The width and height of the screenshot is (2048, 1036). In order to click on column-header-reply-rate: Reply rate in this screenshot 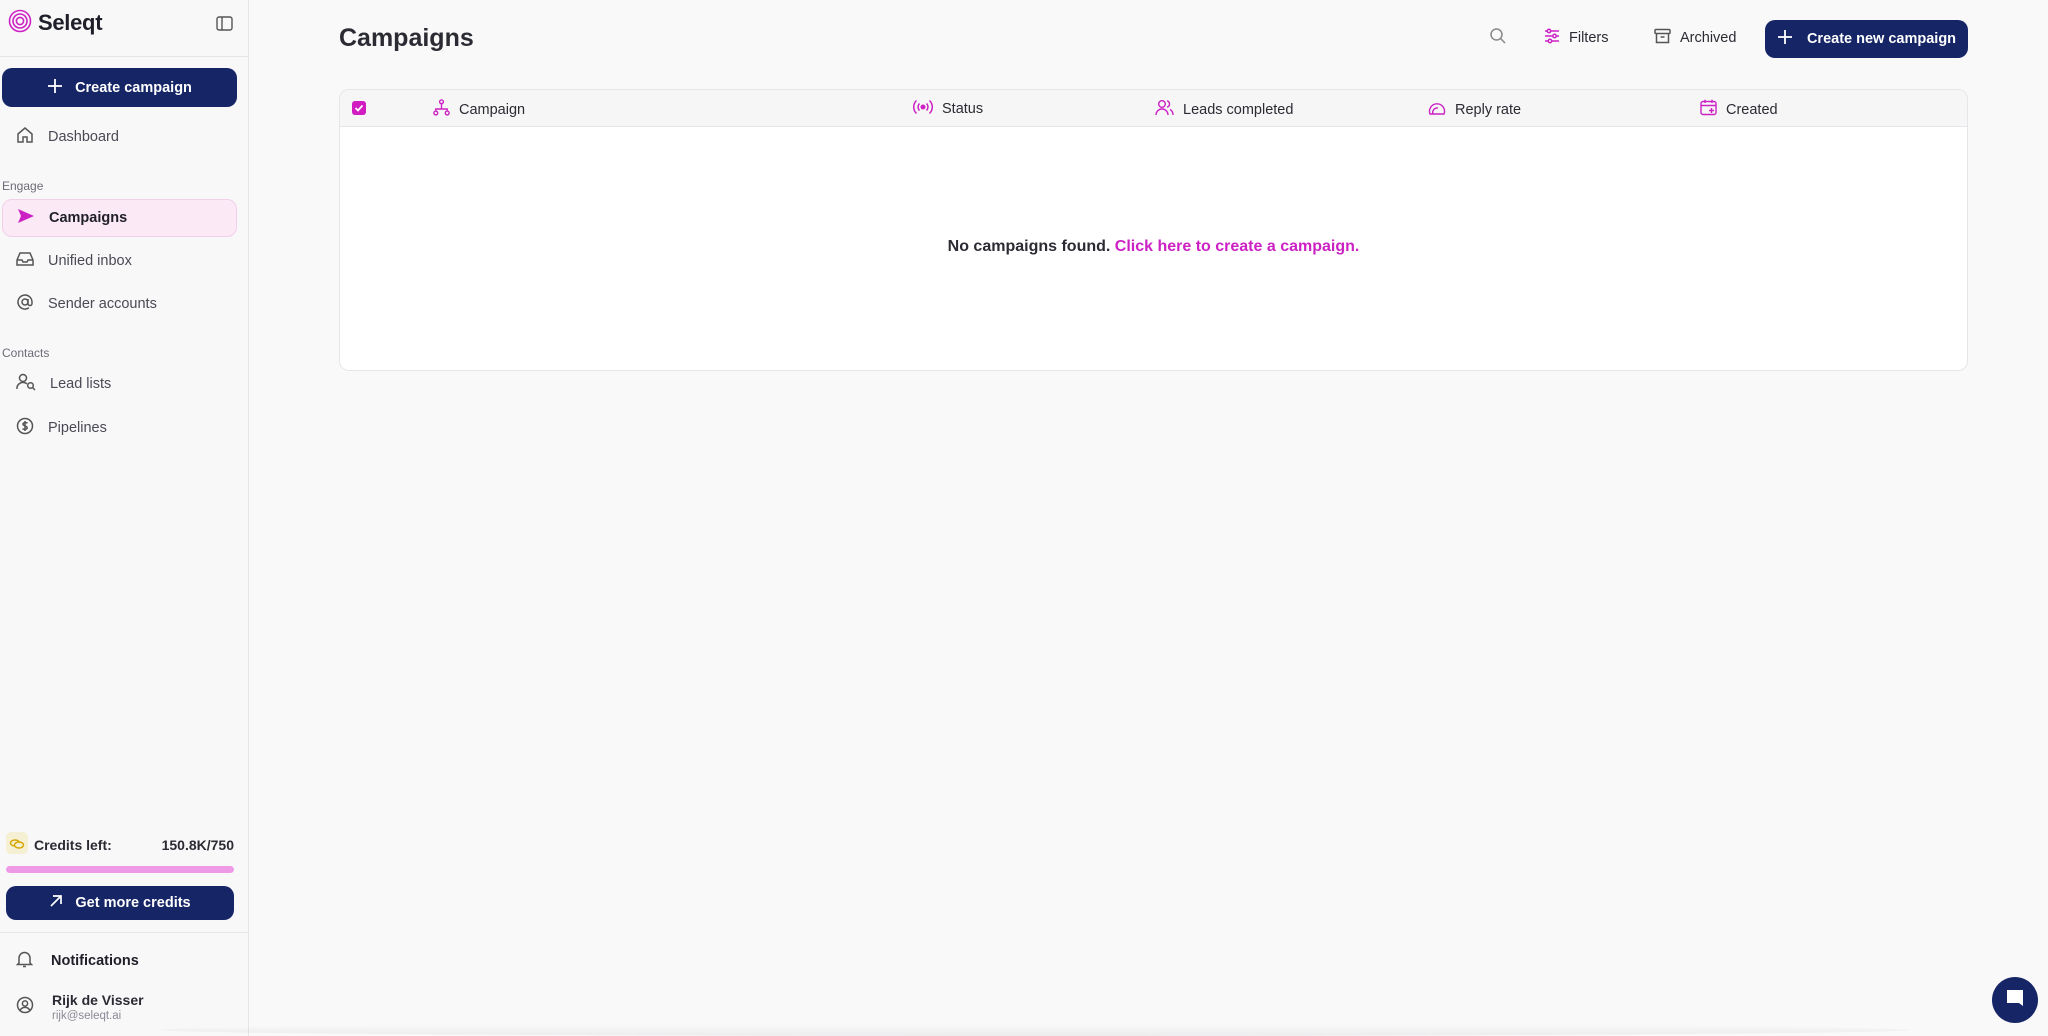, I will do `click(1474, 109)`.